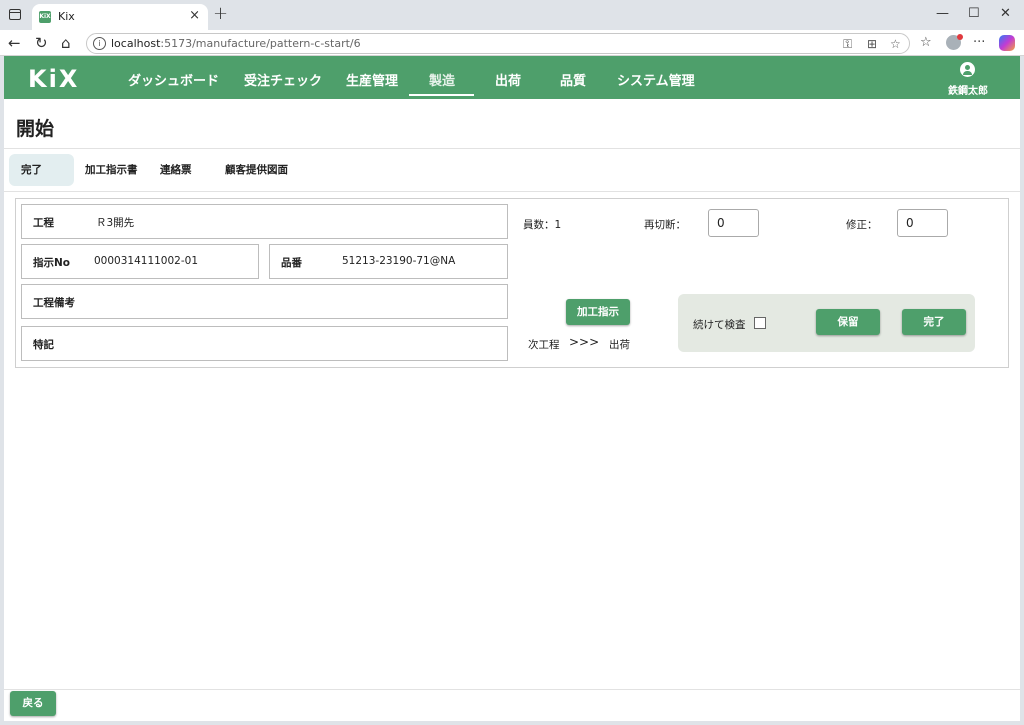 This screenshot has width=1024, height=725. Describe the element at coordinates (146, 261) in the screenshot. I see `order-no-value: 0000314111002-01` at that location.